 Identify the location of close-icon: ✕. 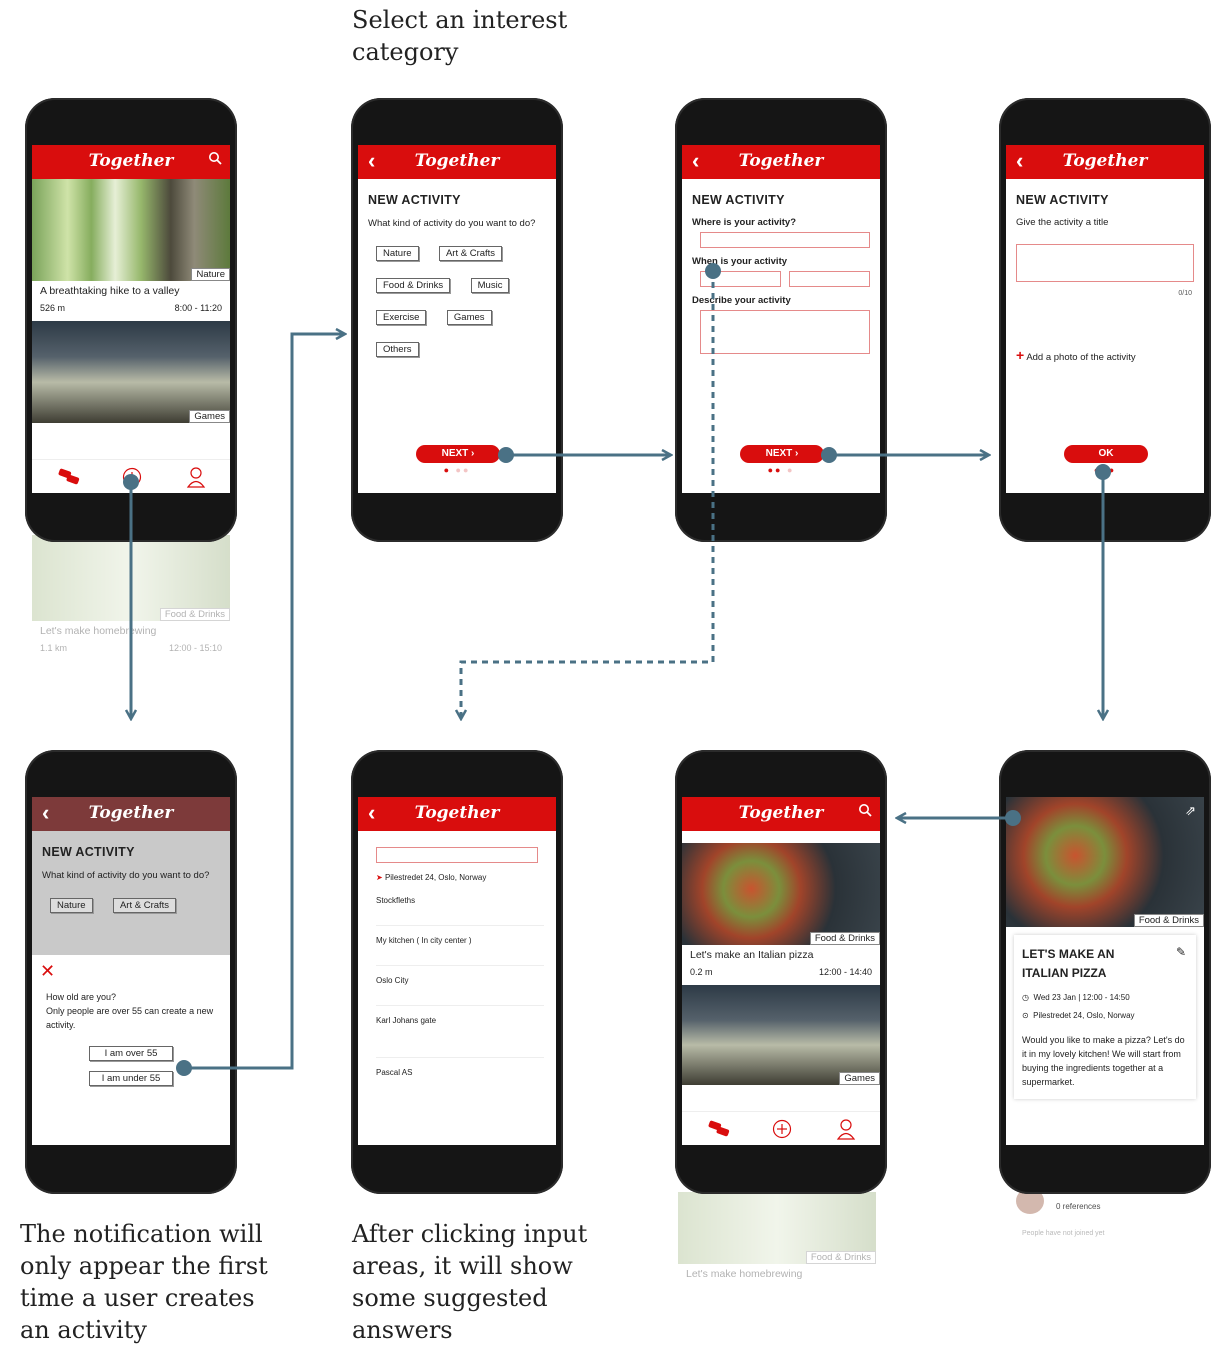
(135, 971).